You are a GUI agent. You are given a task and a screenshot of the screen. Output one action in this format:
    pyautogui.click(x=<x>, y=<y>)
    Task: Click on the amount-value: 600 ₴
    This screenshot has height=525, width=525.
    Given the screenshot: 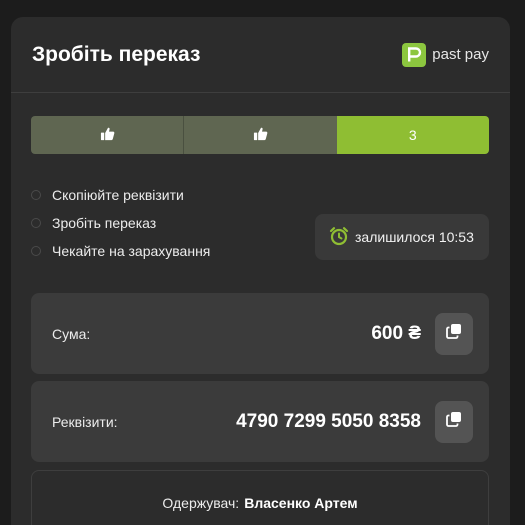 What is the action you would take?
    pyautogui.click(x=396, y=333)
    